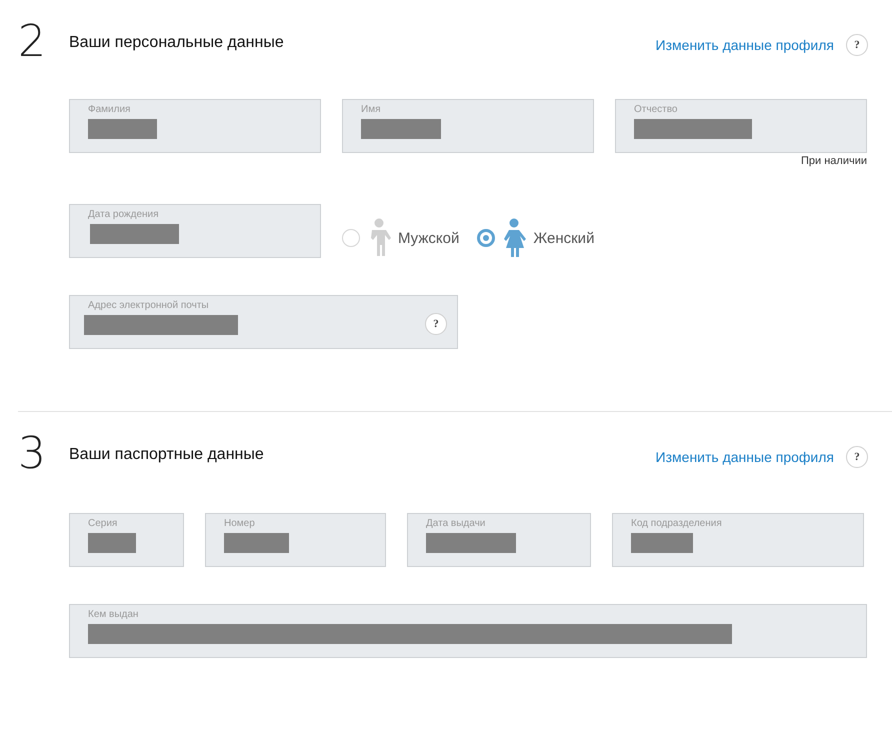 The image size is (892, 731). Describe the element at coordinates (110, 110) in the screenshot. I see `field-label: Фамилия` at that location.